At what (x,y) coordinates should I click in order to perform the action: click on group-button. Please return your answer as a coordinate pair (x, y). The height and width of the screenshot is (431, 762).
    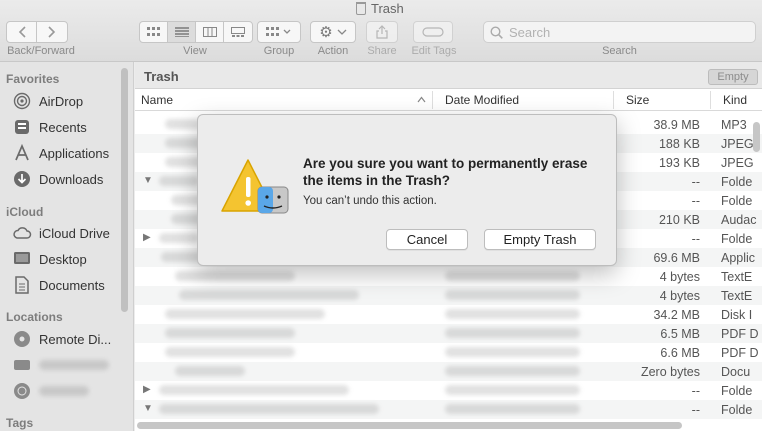
    Looking at the image, I should click on (279, 32).